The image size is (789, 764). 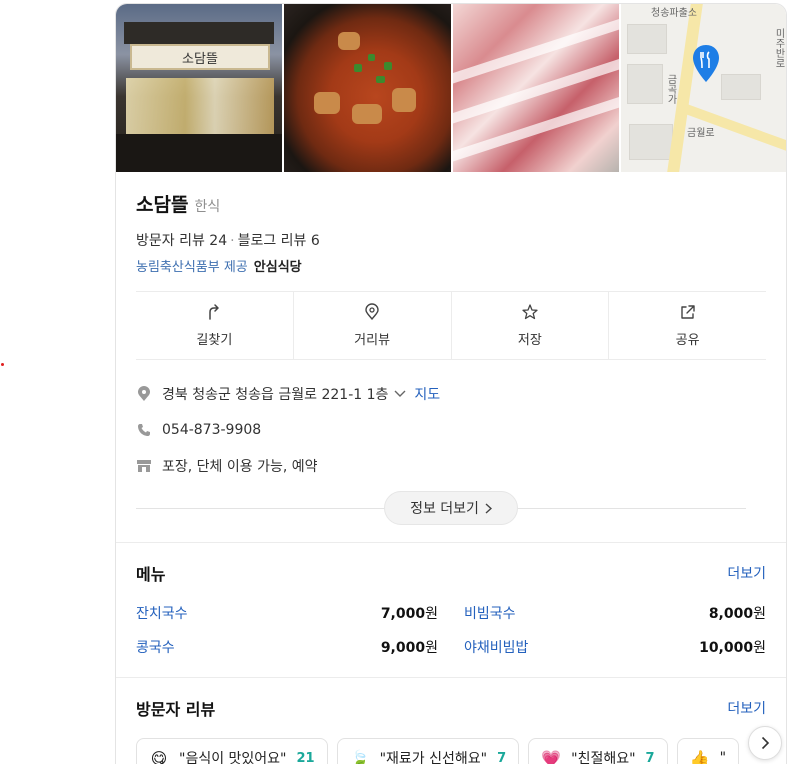 What do you see at coordinates (732, 648) in the screenshot?
I see `menu-item-price: 10,000원` at bounding box center [732, 648].